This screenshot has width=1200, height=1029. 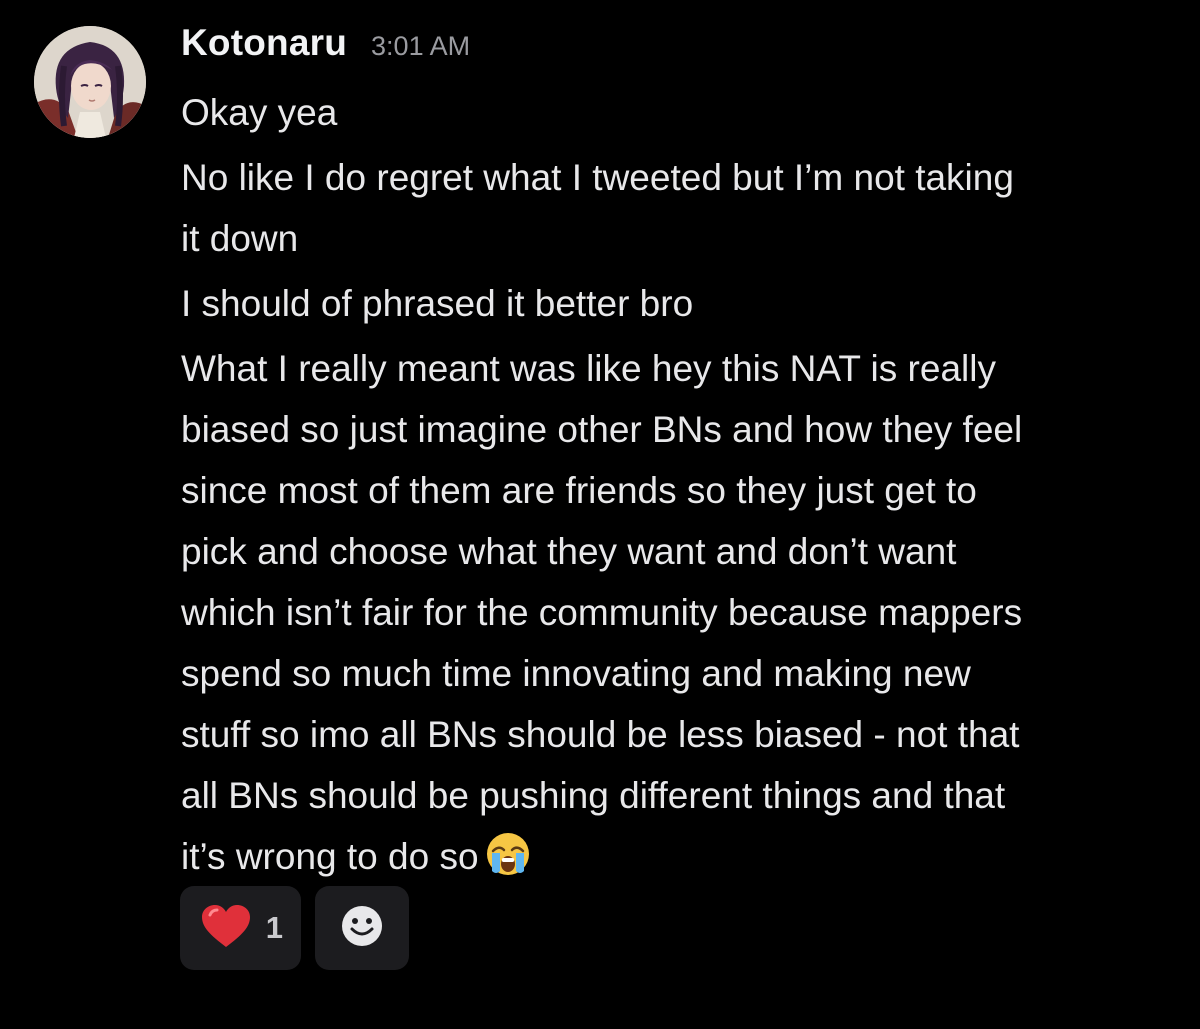 I want to click on avatar, so click(x=90, y=82).